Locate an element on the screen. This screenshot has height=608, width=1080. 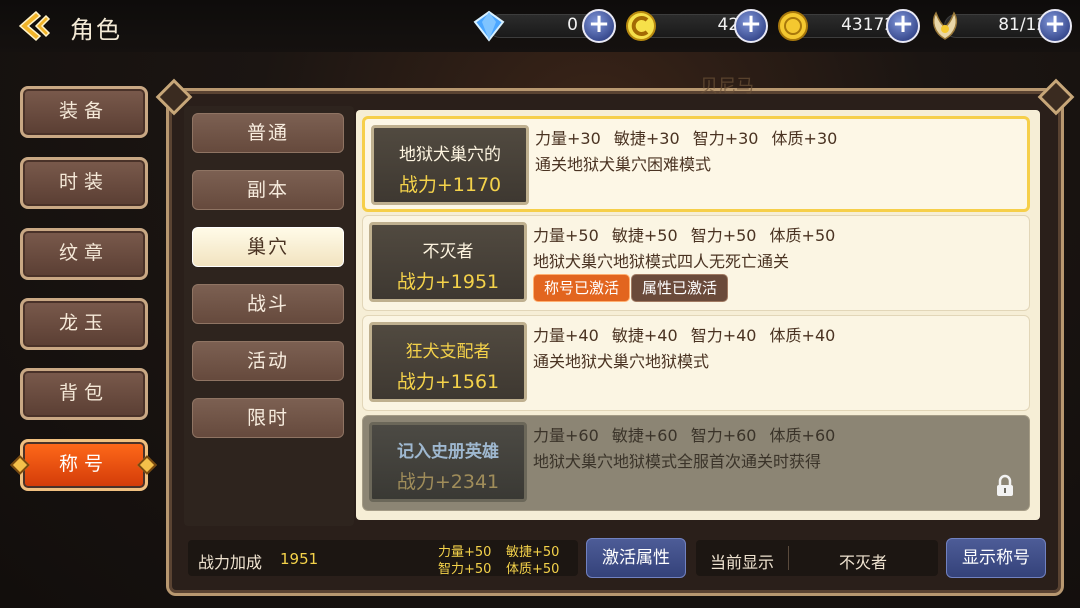
title-stats: 力量+40 敏捷+40 智力+40 体质+40 is located at coordinates (684, 335).